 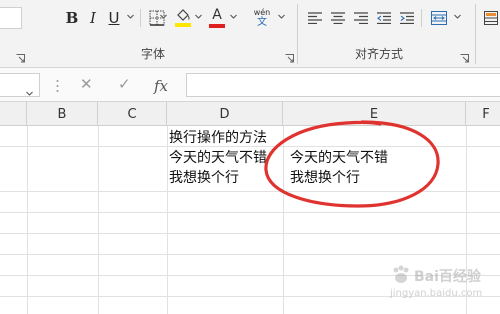 I want to click on red-ellipse-annotation, so click(x=352, y=164).